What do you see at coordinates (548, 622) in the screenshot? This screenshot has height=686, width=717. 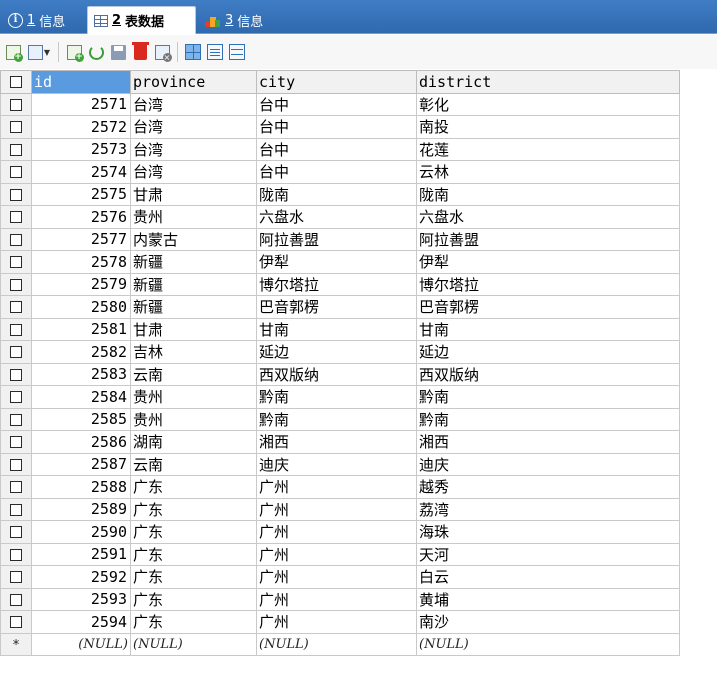 I see `cell-district: 南沙` at bounding box center [548, 622].